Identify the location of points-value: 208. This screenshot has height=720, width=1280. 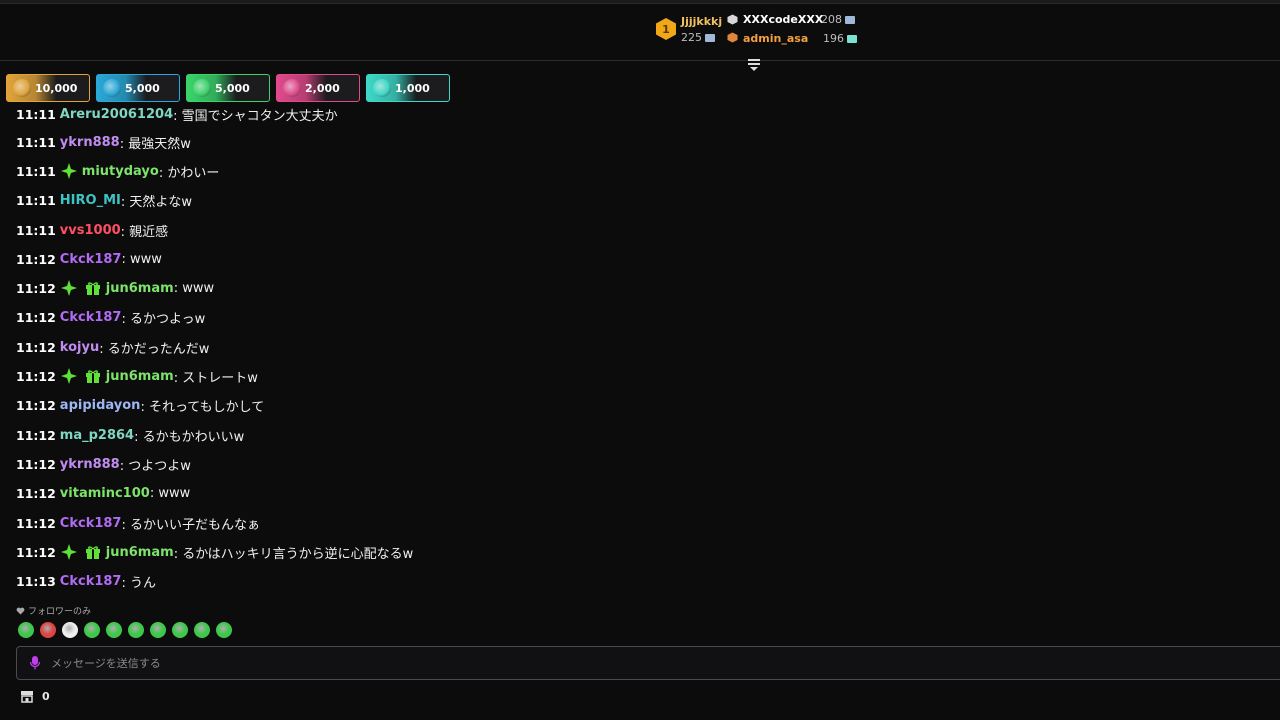
(831, 19).